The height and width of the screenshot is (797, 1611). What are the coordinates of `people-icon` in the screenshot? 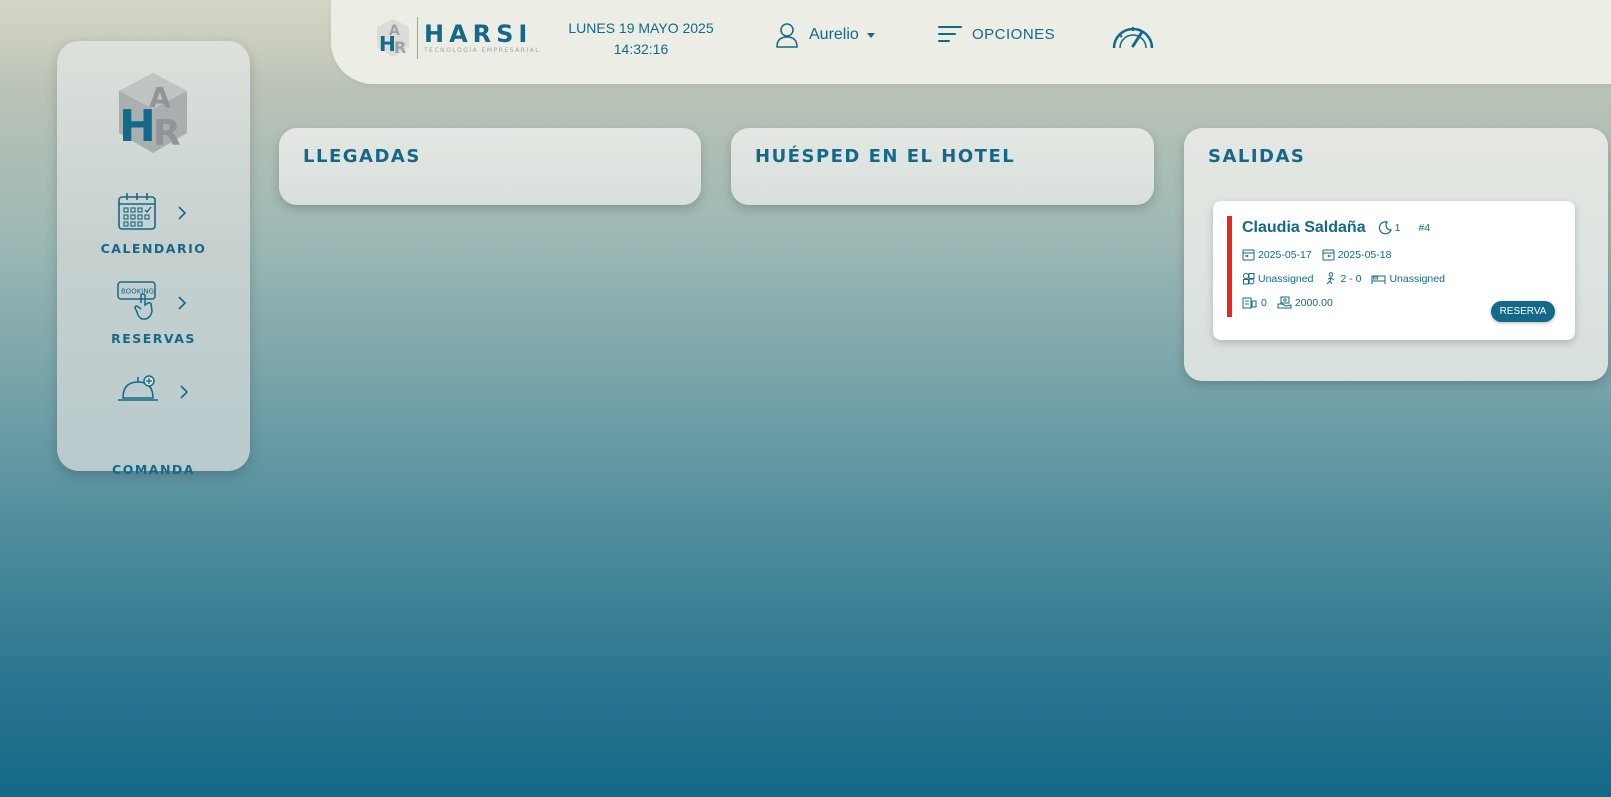 It's located at (1331, 278).